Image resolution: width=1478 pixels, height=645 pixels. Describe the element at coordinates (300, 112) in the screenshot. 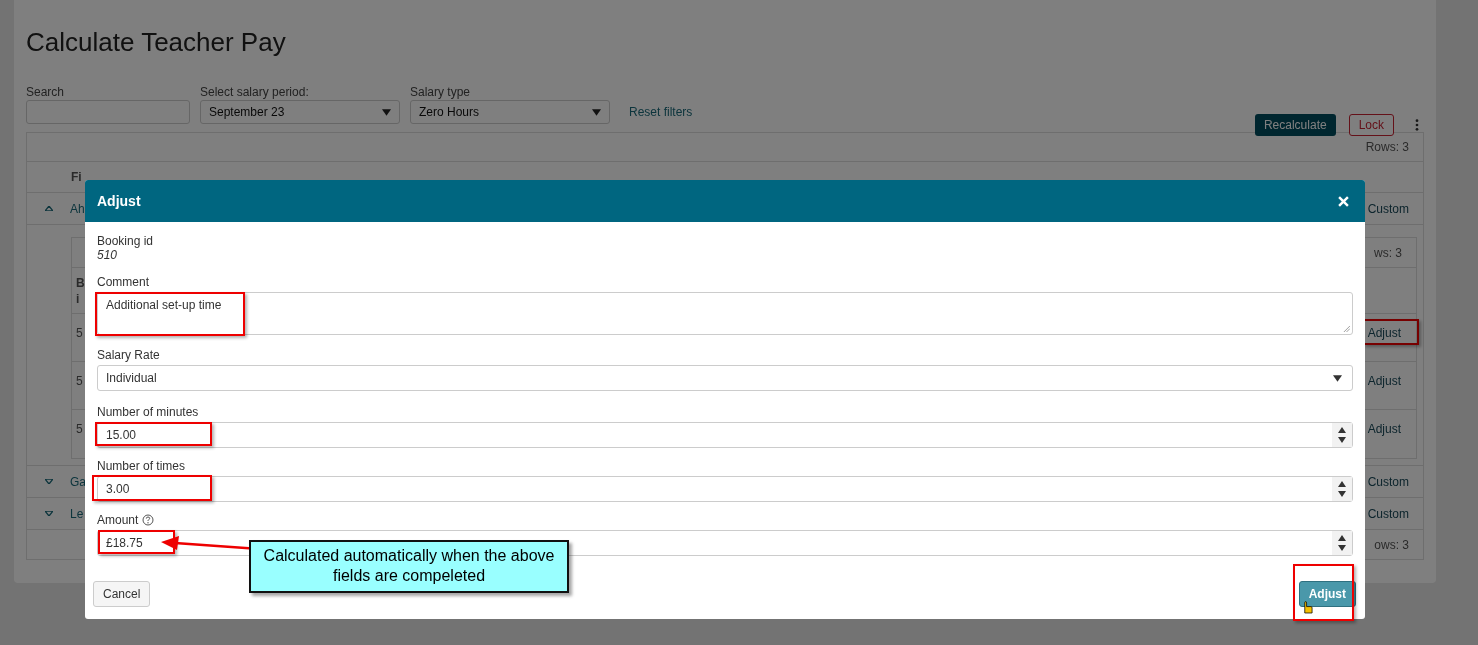

I see `salary-period-select: September 23` at that location.